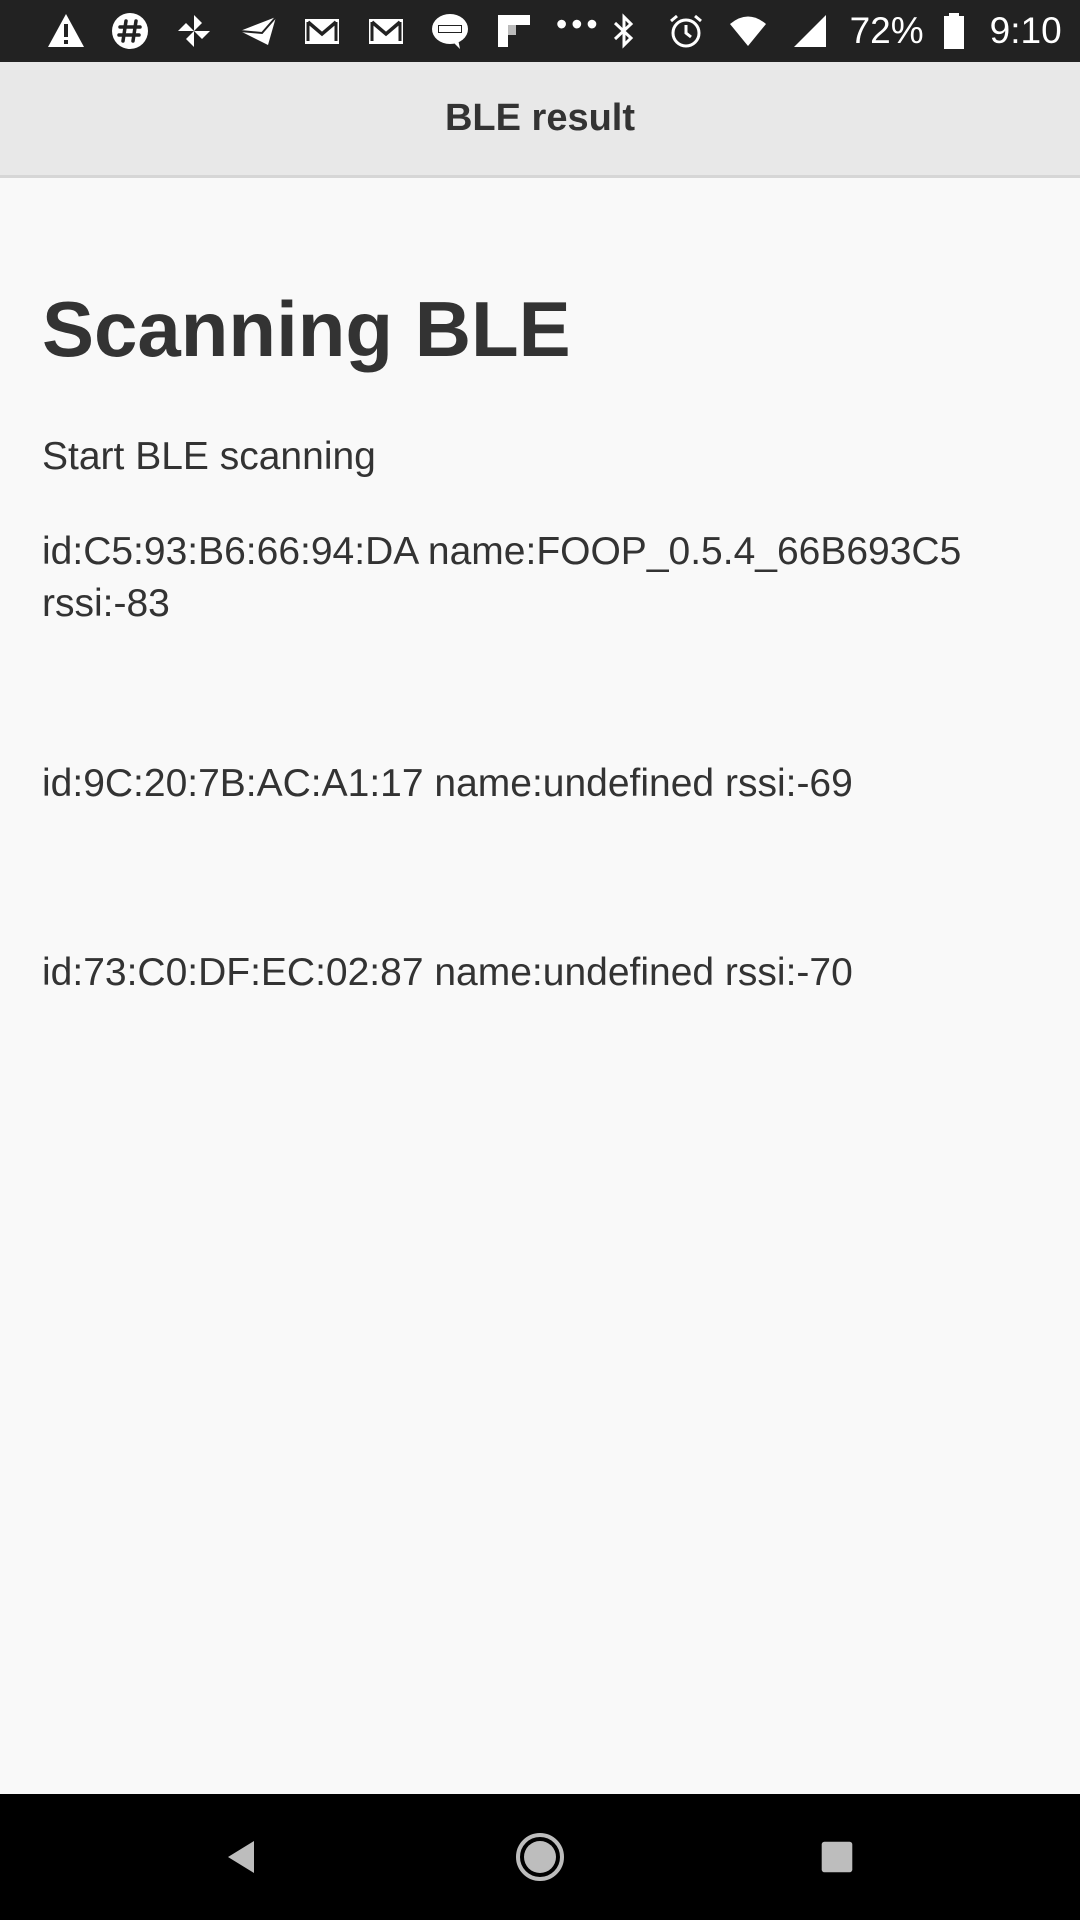  I want to click on cell-signal-icon, so click(810, 31).